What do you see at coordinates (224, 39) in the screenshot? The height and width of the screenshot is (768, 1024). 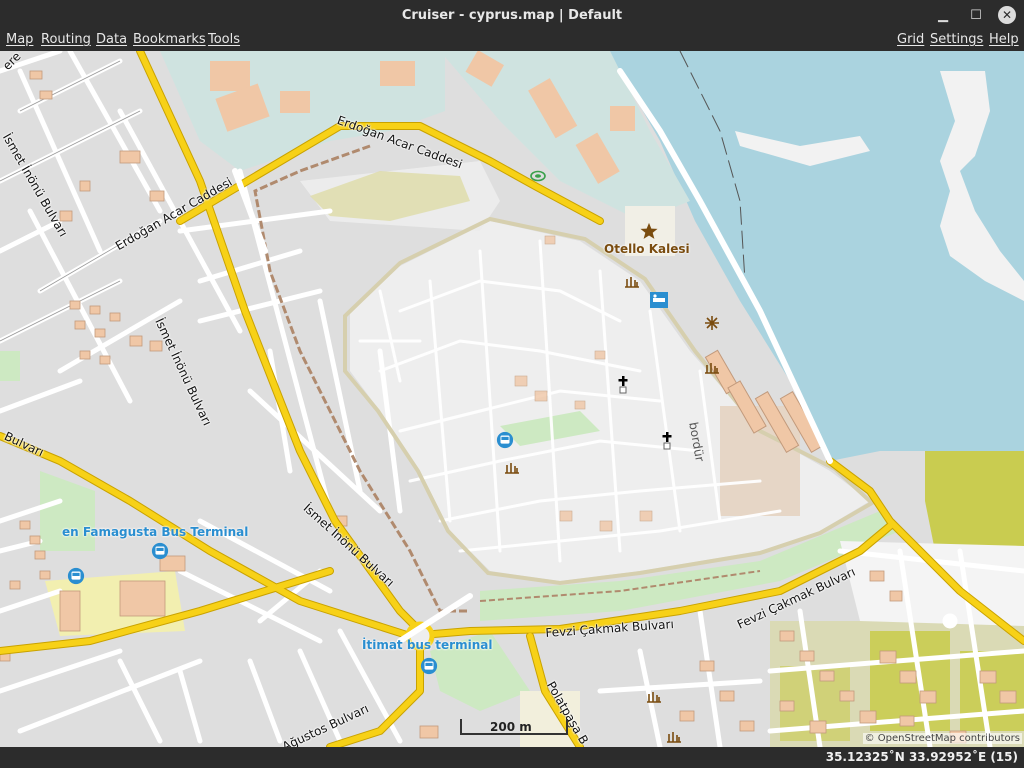 I see `menu-tools: Tools` at bounding box center [224, 39].